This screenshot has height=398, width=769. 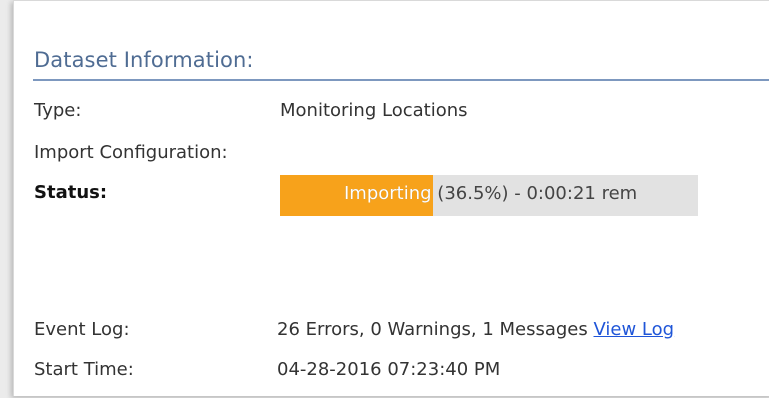 I want to click on type-label: Type:, so click(x=58, y=110).